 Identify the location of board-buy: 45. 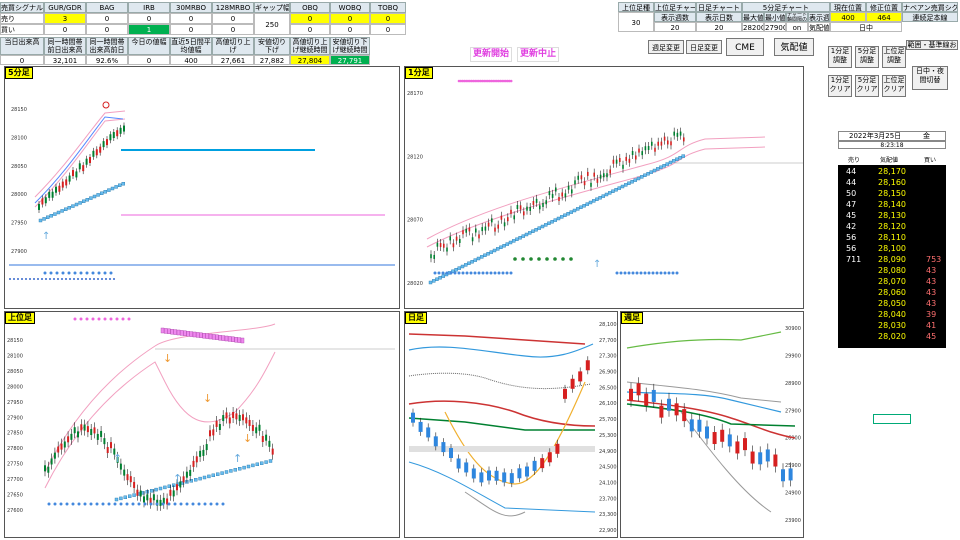
(931, 336).